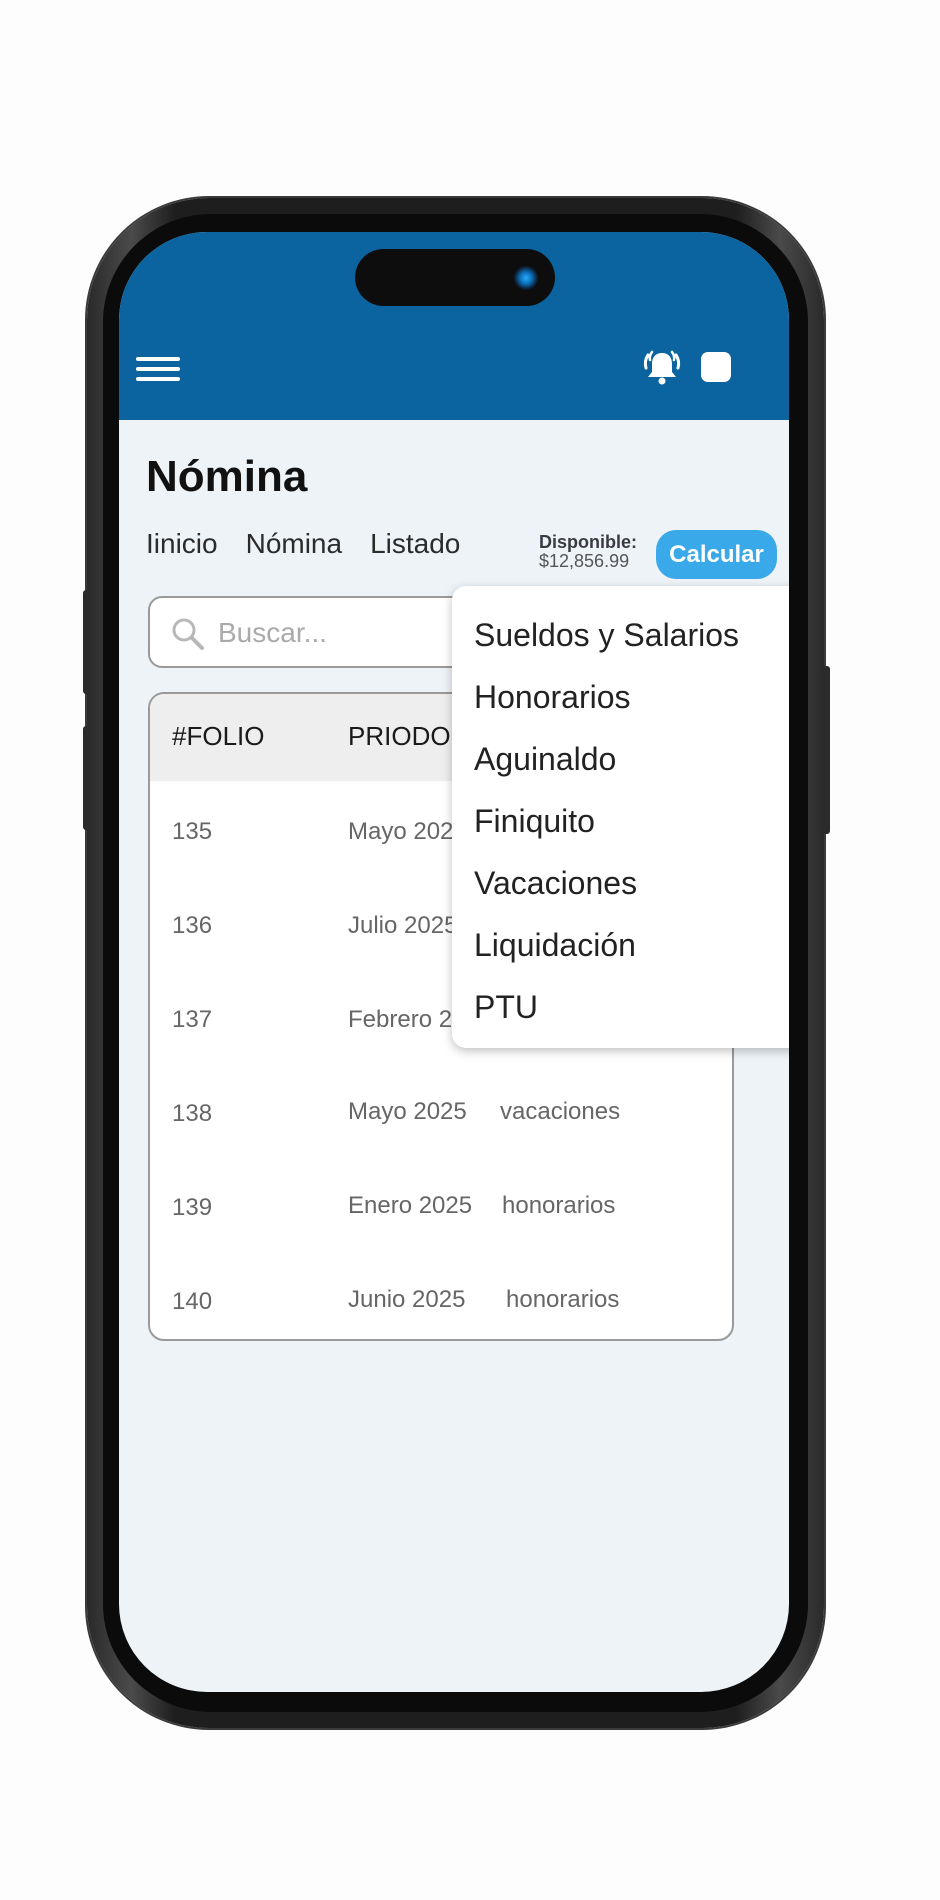  I want to click on breadcrumb-item-inicio: Iinicio, so click(182, 544).